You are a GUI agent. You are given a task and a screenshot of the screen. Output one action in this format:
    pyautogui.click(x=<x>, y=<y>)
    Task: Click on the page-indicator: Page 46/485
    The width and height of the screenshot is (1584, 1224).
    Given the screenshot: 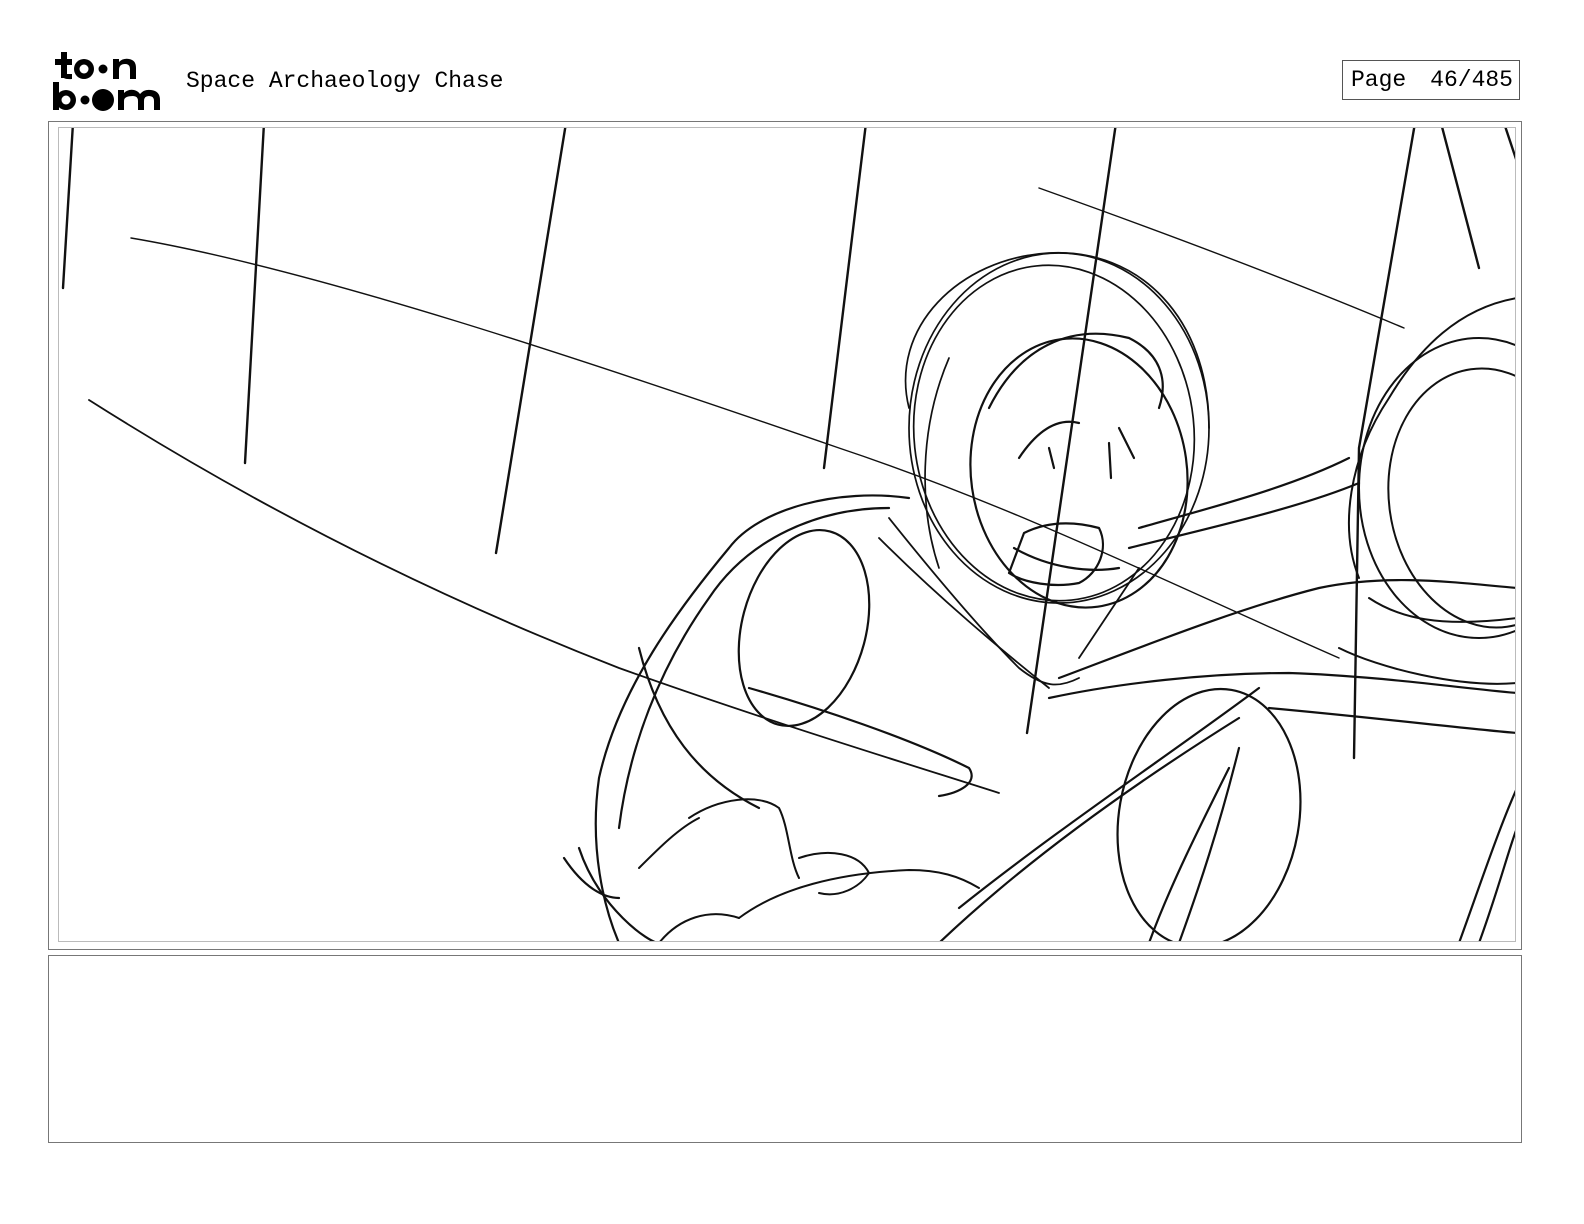 What is the action you would take?
    pyautogui.click(x=1431, y=80)
    